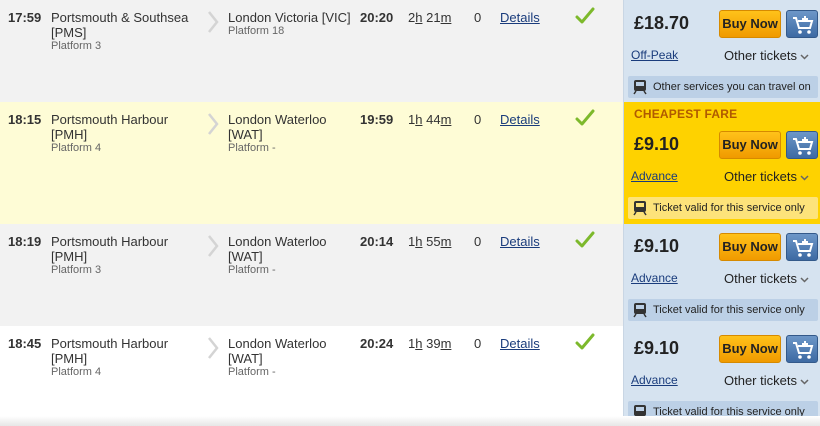 The image size is (820, 426). I want to click on destination-station: London Victoria [VIC] Platform 18, so click(292, 24).